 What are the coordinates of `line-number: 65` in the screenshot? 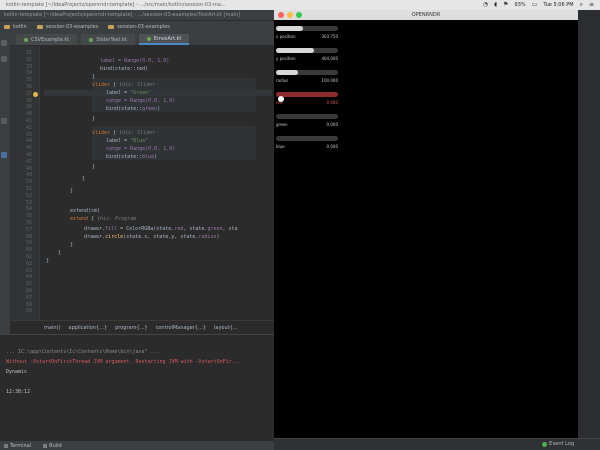 It's located at (28, 284).